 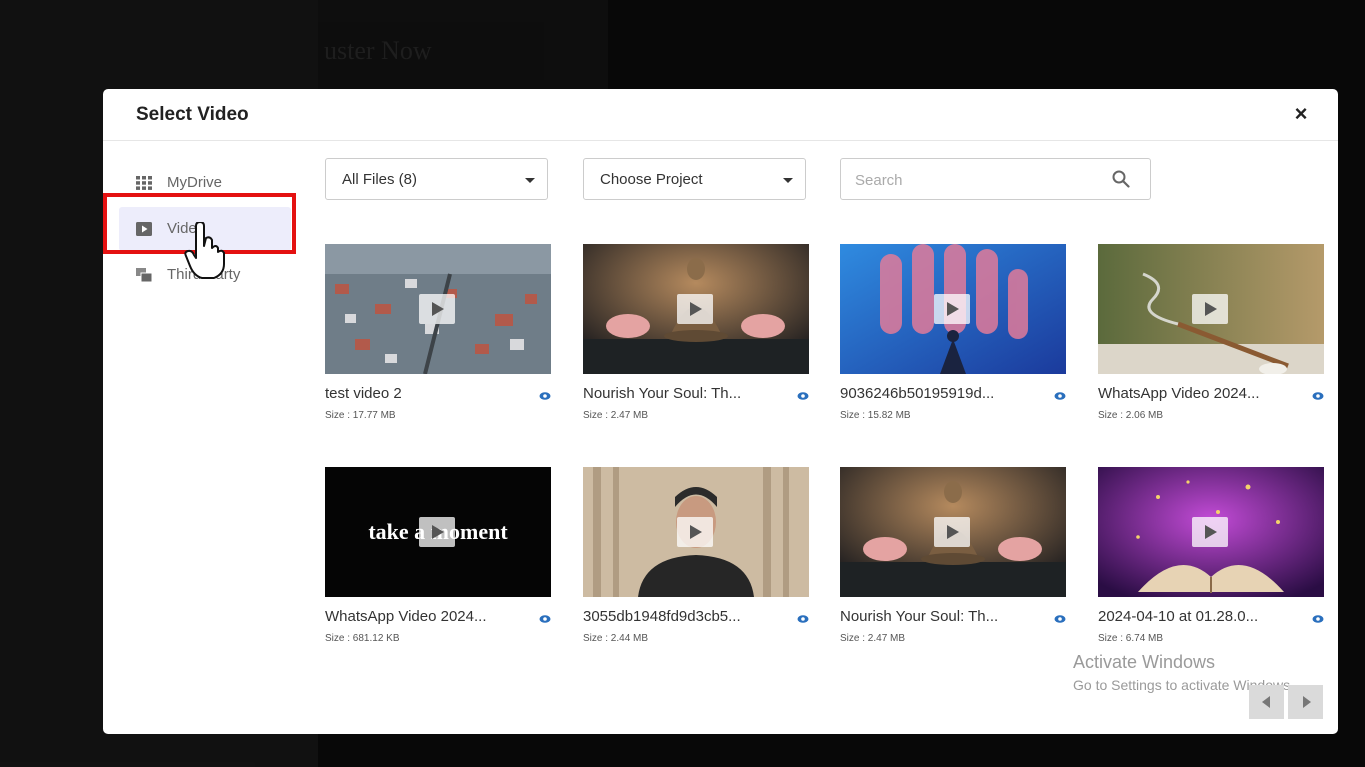 I want to click on choose-project-dropdown: Choose Project, so click(x=694, y=179).